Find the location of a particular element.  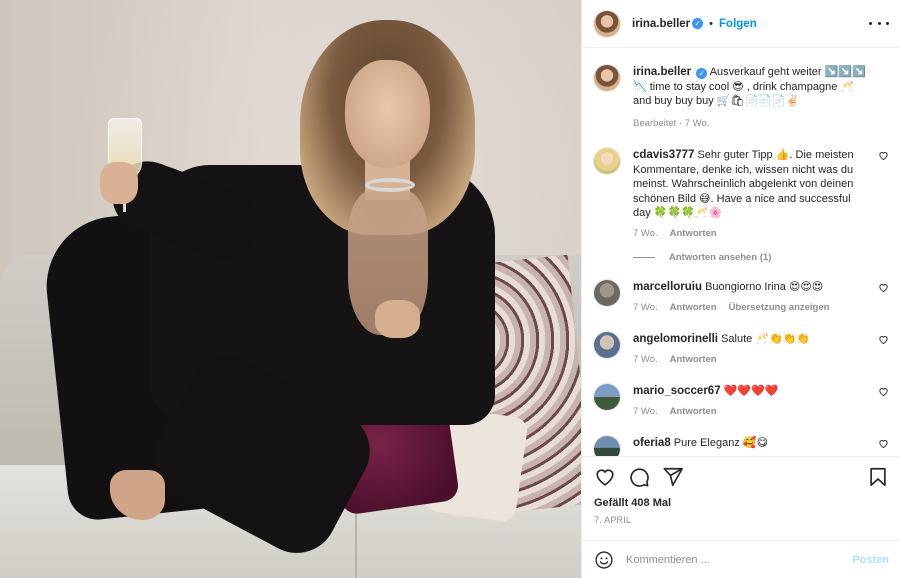

comment-input is located at coordinates (739, 559).